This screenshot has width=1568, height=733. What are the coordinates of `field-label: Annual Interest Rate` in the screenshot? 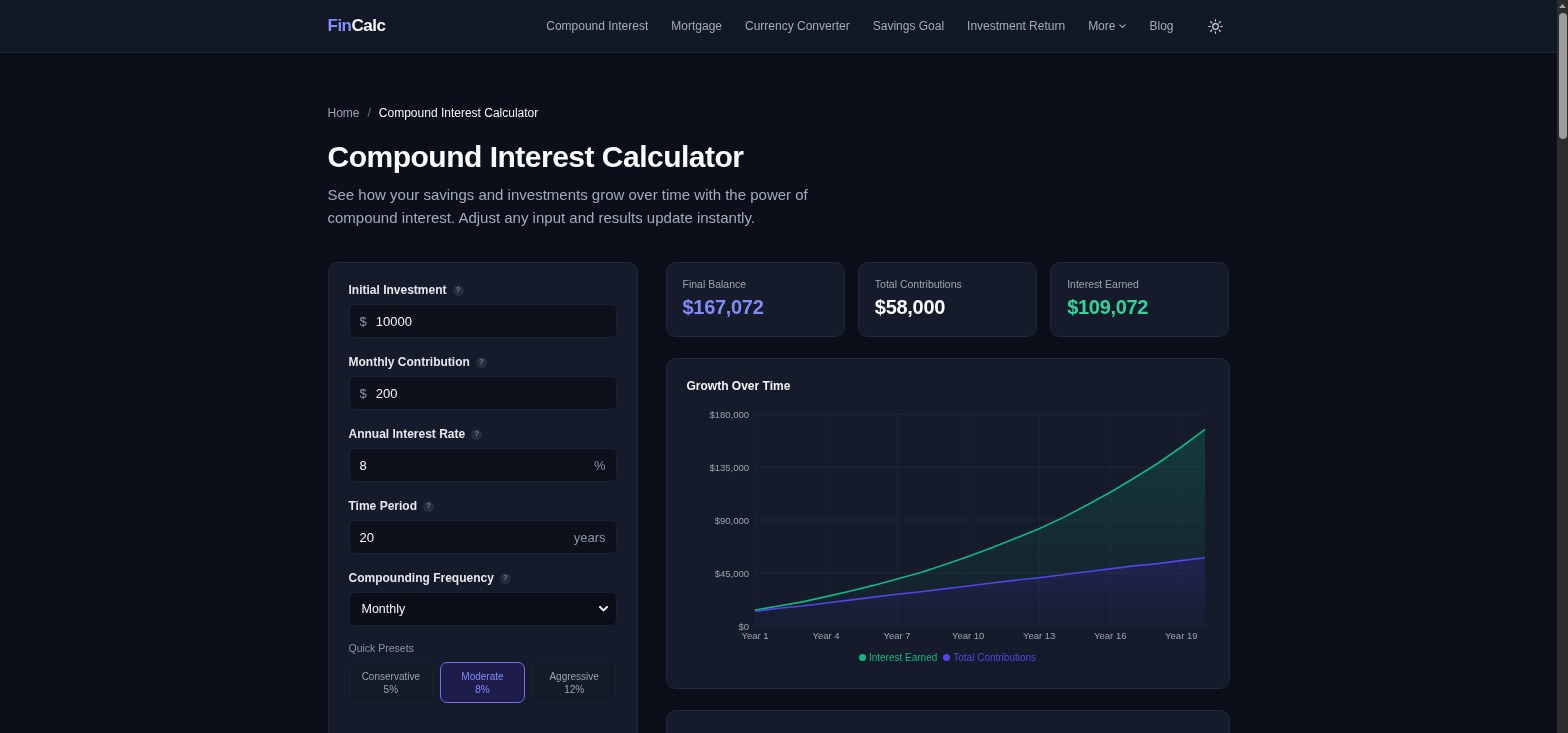 It's located at (407, 434).